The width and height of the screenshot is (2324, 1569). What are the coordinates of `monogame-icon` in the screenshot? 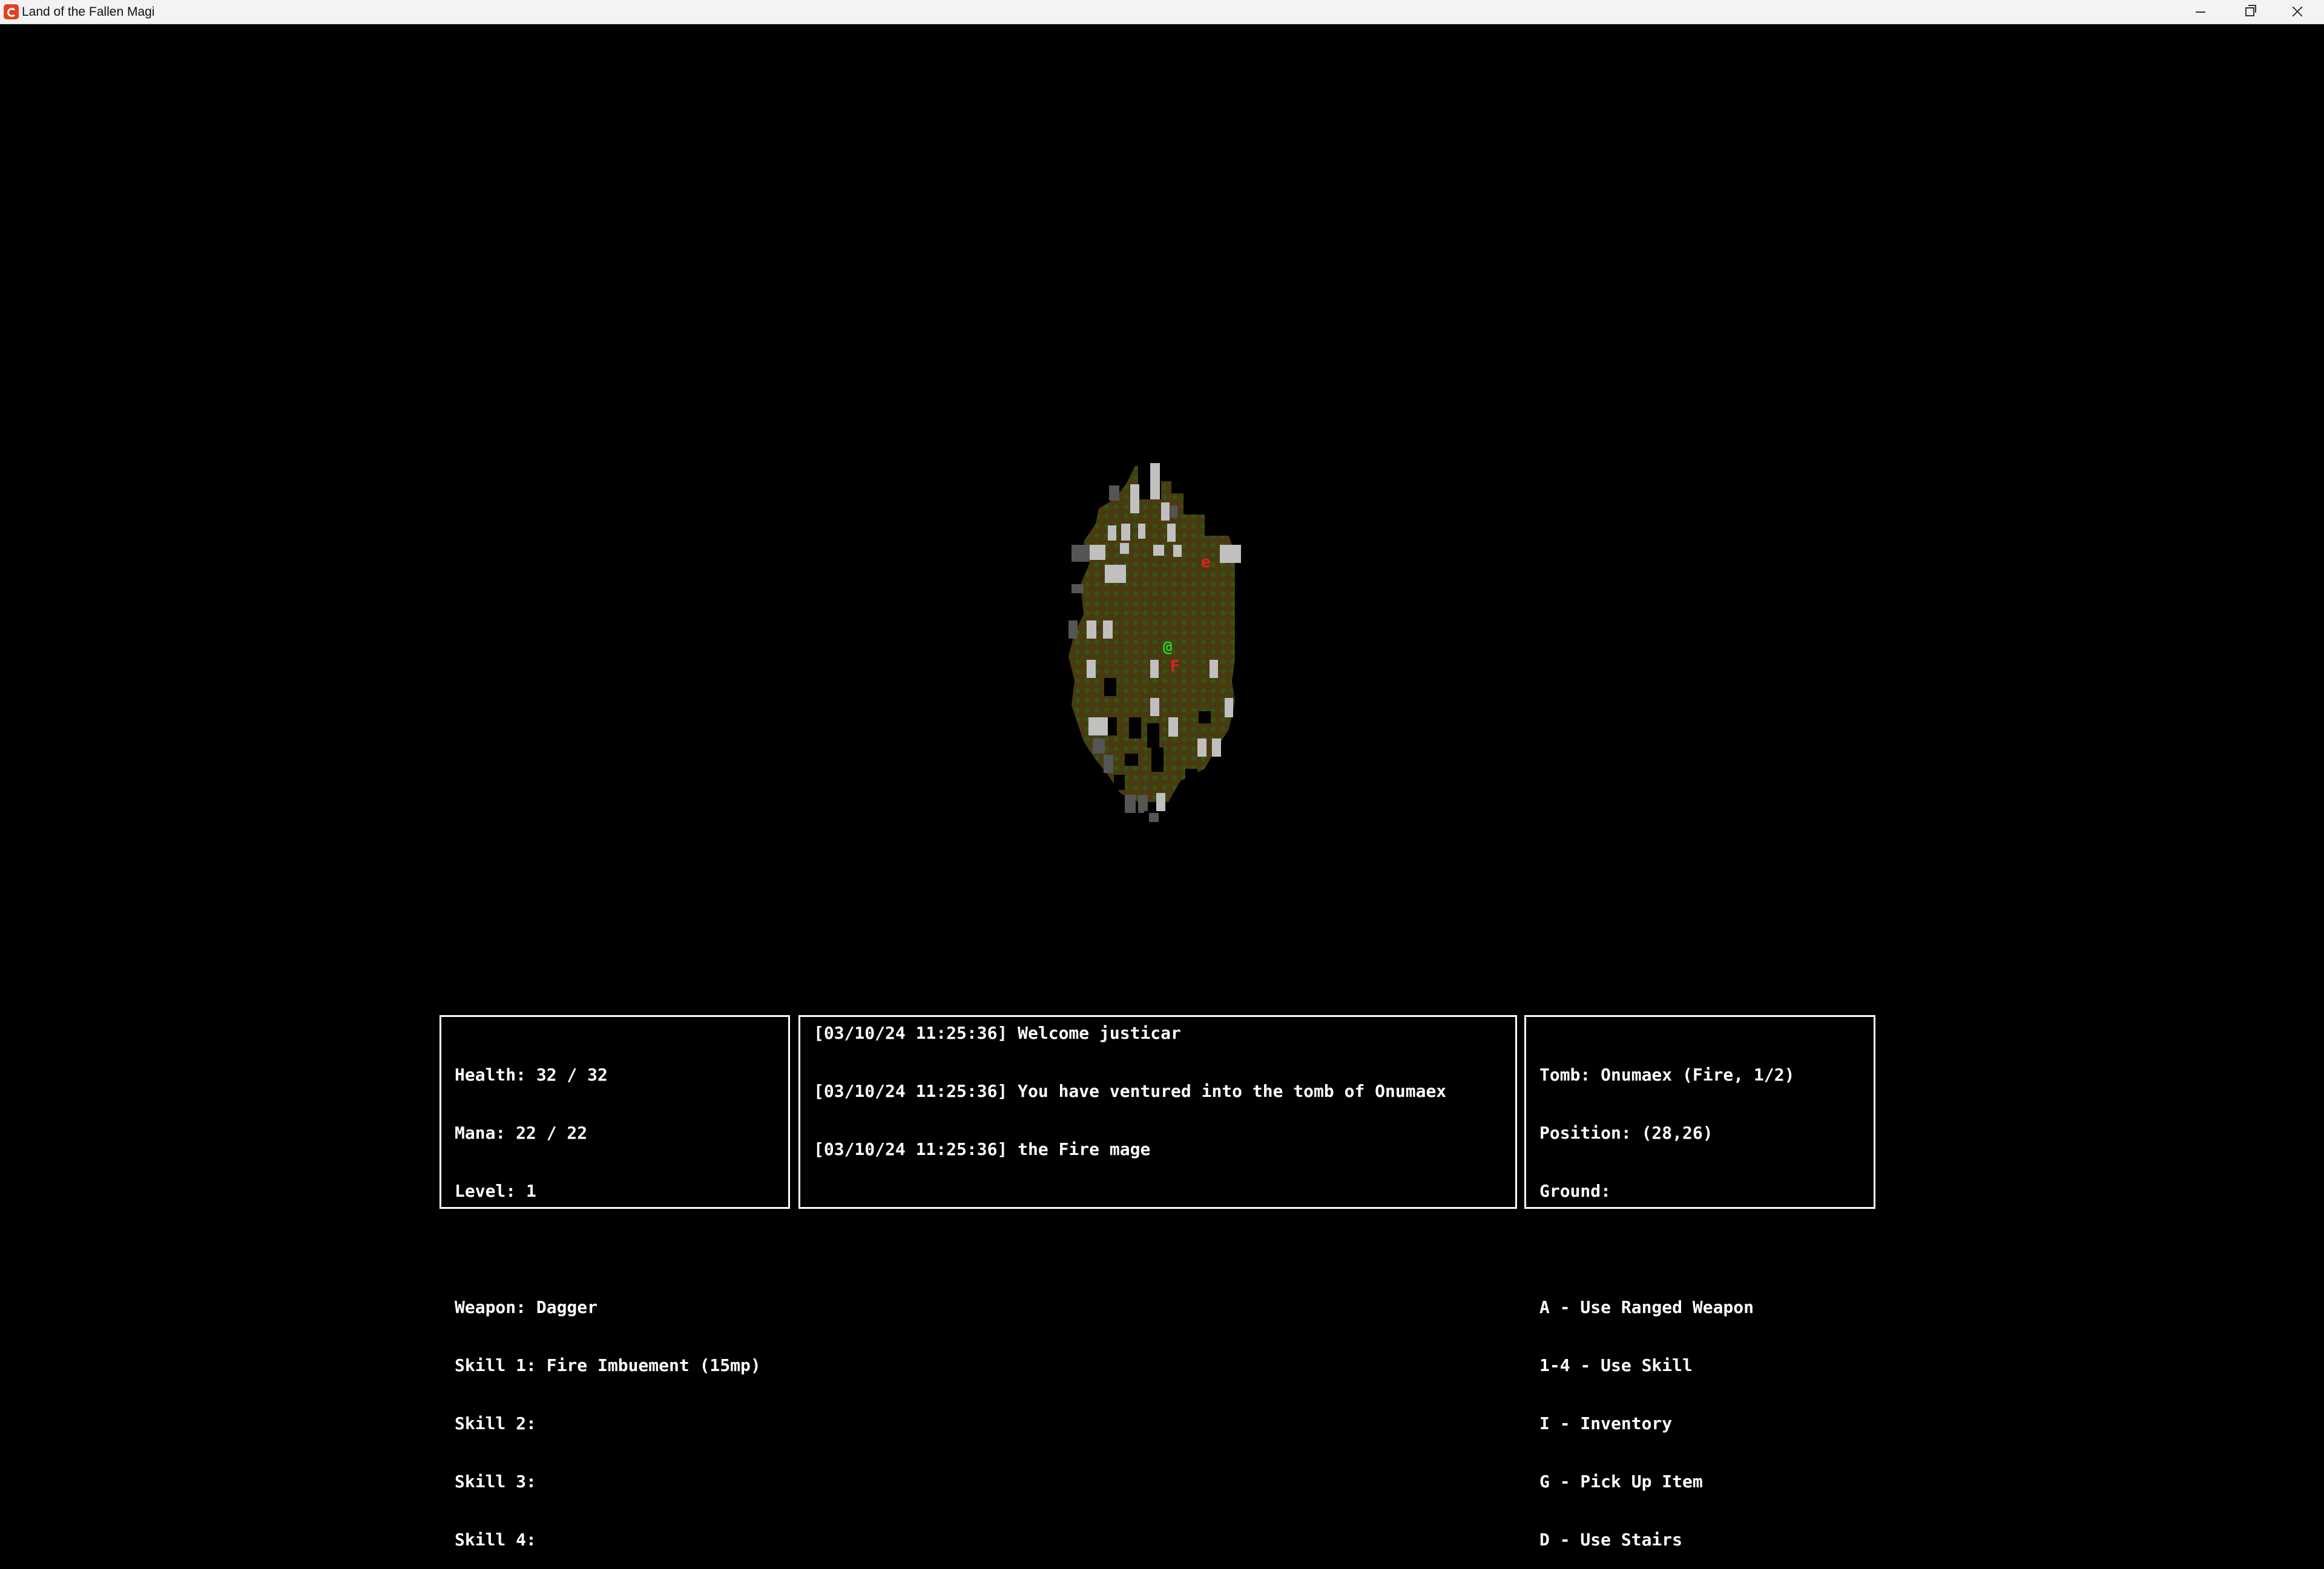 It's located at (11, 11).